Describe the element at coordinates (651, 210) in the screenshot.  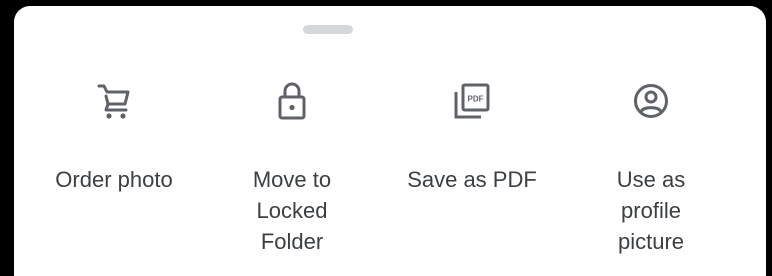
I see `use-as-profile-picture-label: Use as profile picture` at that location.